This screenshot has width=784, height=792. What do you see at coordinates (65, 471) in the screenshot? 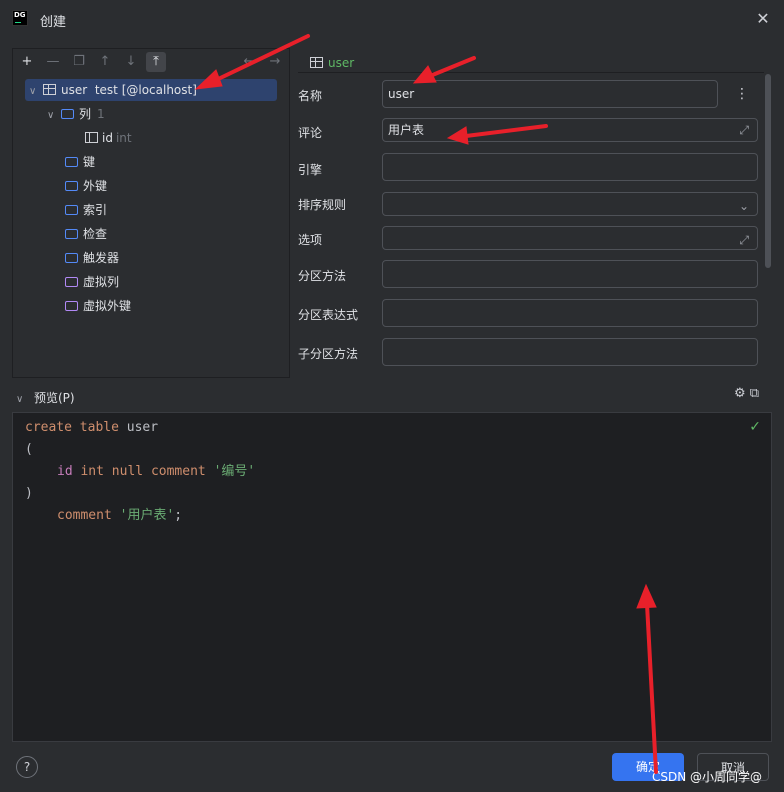
I see `identifier: id` at bounding box center [65, 471].